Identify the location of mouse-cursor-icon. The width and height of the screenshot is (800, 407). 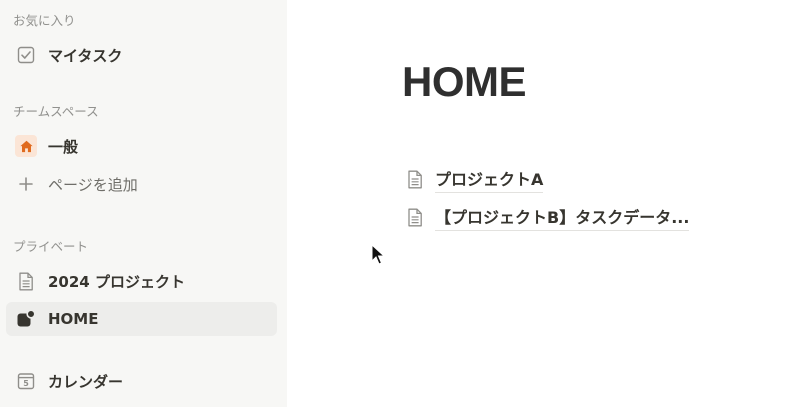
(378, 256).